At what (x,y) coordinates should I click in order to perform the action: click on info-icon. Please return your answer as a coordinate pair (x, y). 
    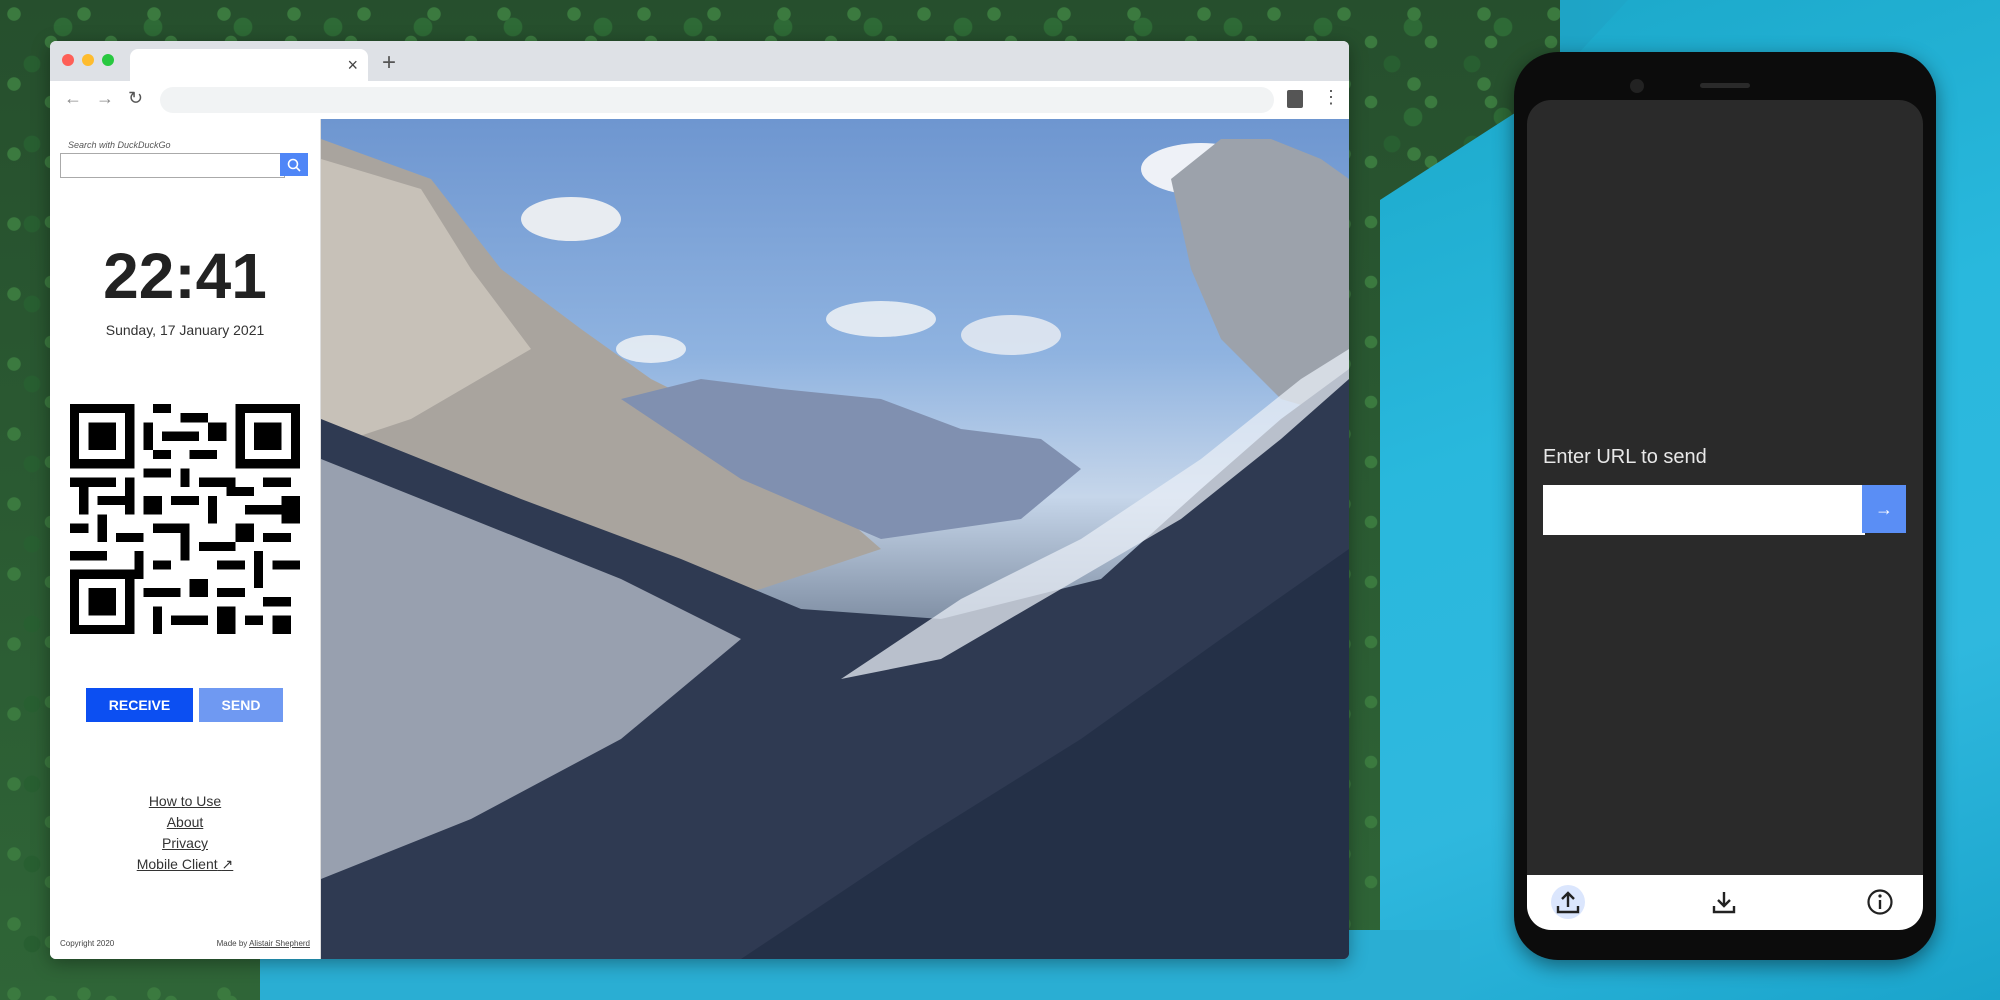
    Looking at the image, I should click on (1880, 902).